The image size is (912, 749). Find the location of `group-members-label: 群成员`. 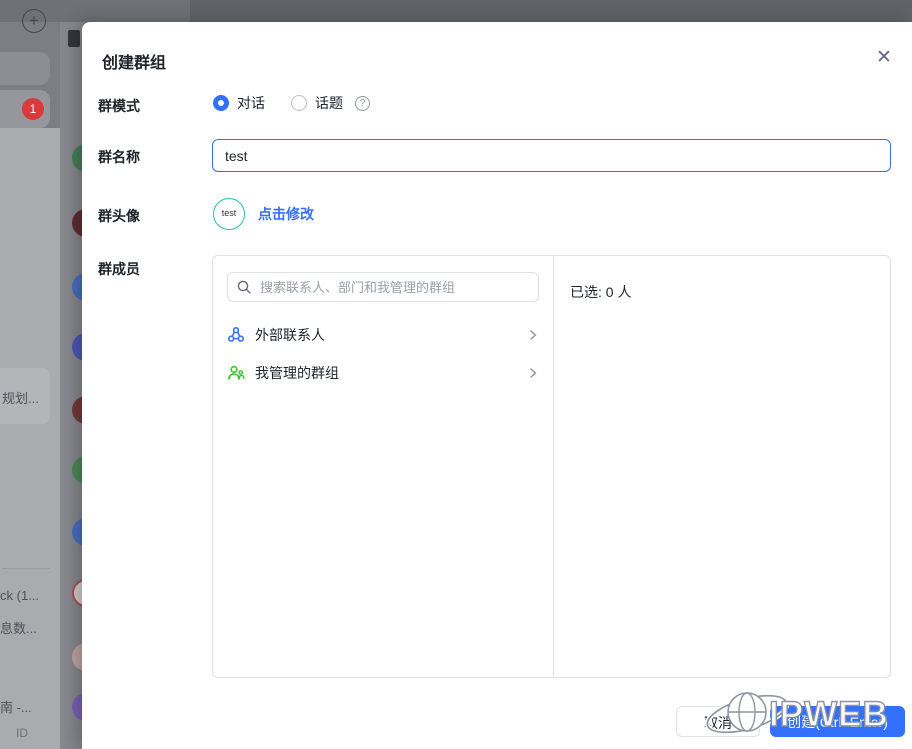

group-members-label: 群成员 is located at coordinates (119, 269).